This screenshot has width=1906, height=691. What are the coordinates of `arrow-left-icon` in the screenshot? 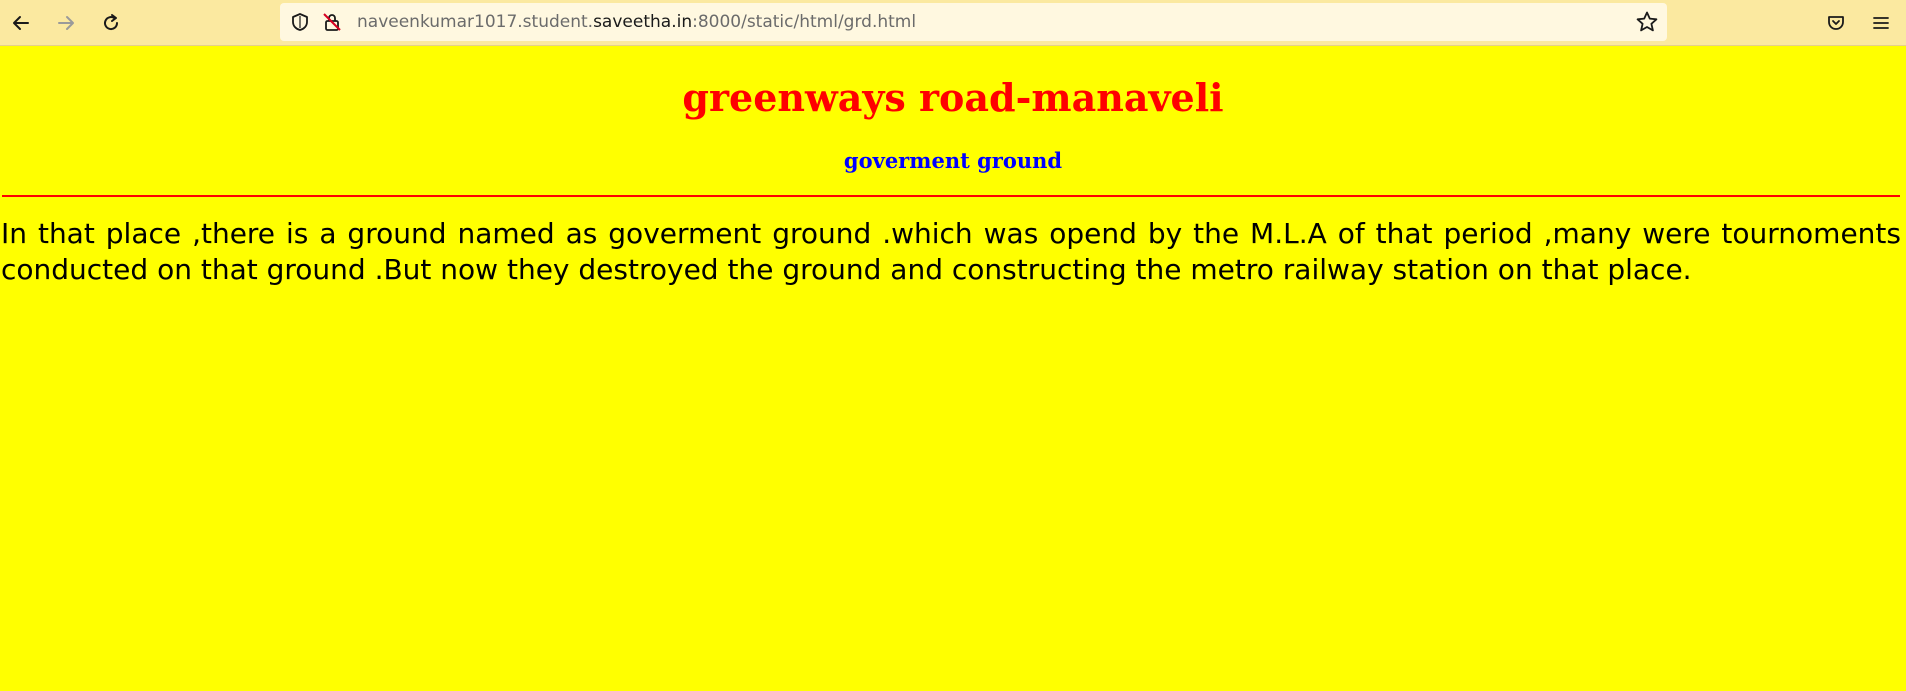 It's located at (21, 23).